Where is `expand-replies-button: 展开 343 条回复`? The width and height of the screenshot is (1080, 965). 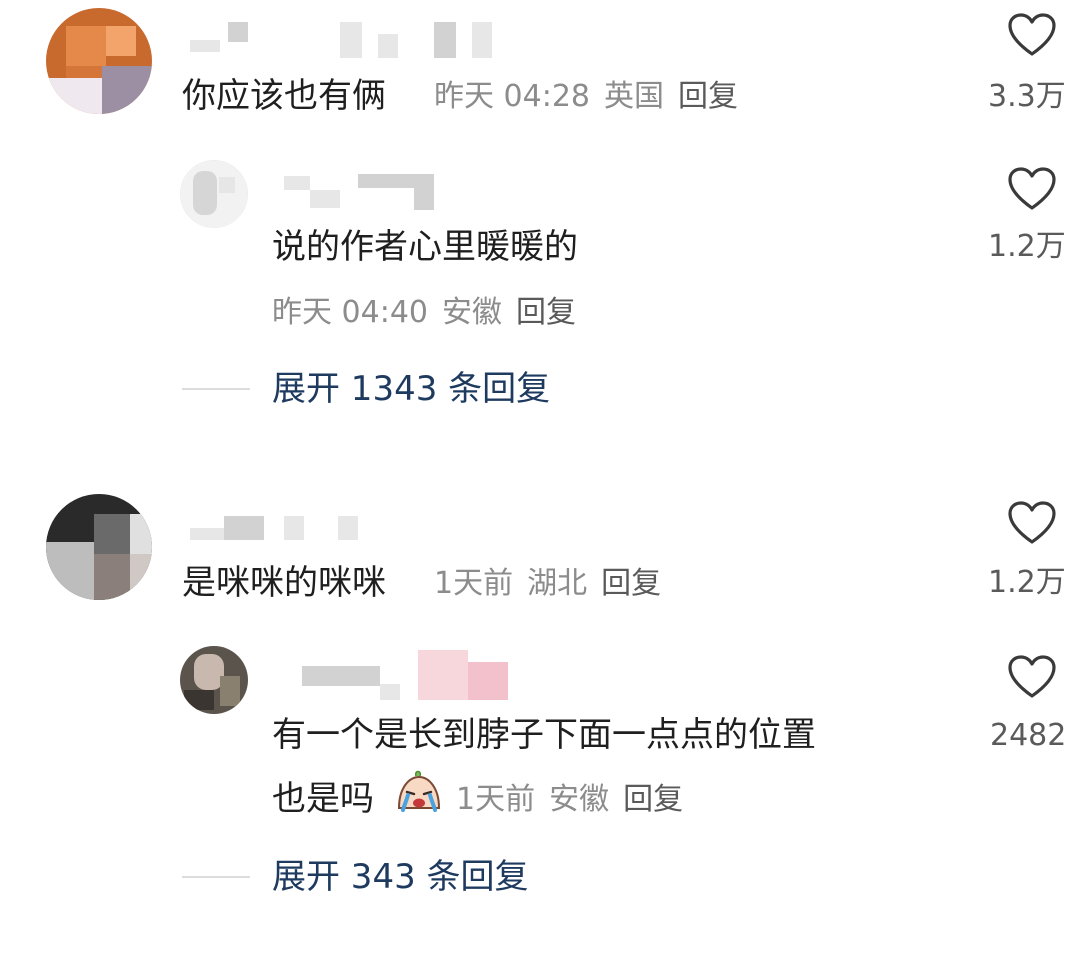
expand-replies-button: 展开 343 条回复 is located at coordinates (400, 877).